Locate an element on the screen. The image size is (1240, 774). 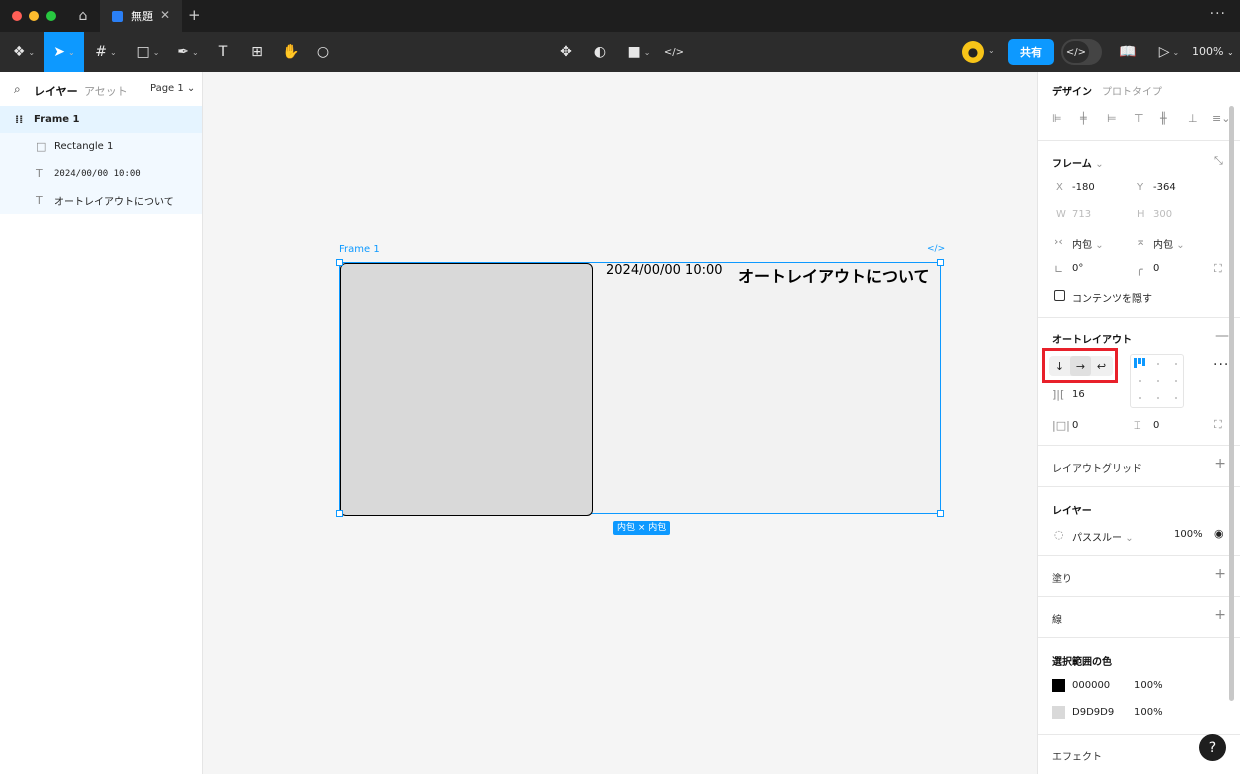
more-options-icon: ··· is located at coordinates (1221, 365).